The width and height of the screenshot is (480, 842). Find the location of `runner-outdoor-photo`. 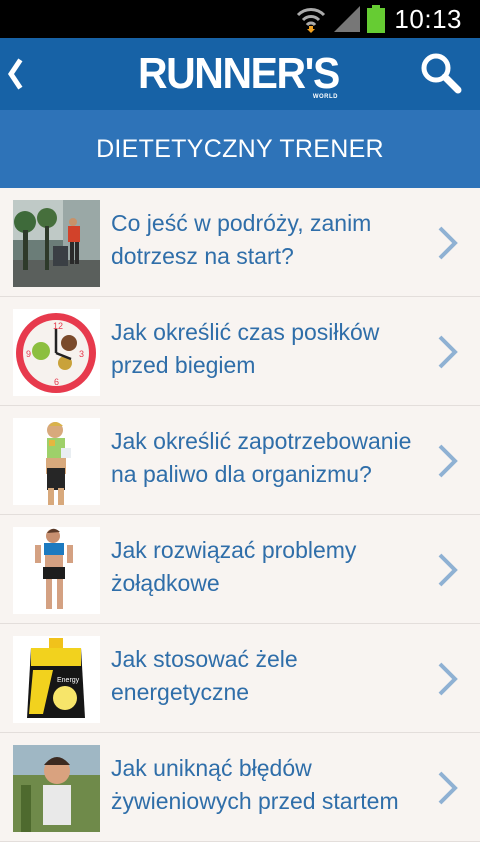

runner-outdoor-photo is located at coordinates (56, 788).